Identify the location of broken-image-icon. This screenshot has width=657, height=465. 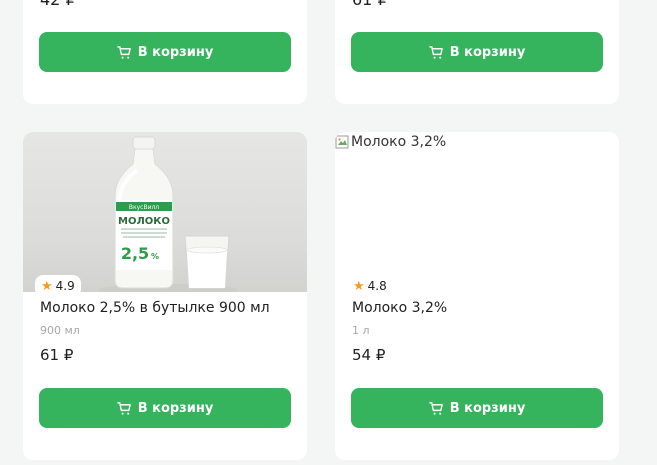
(342, 142).